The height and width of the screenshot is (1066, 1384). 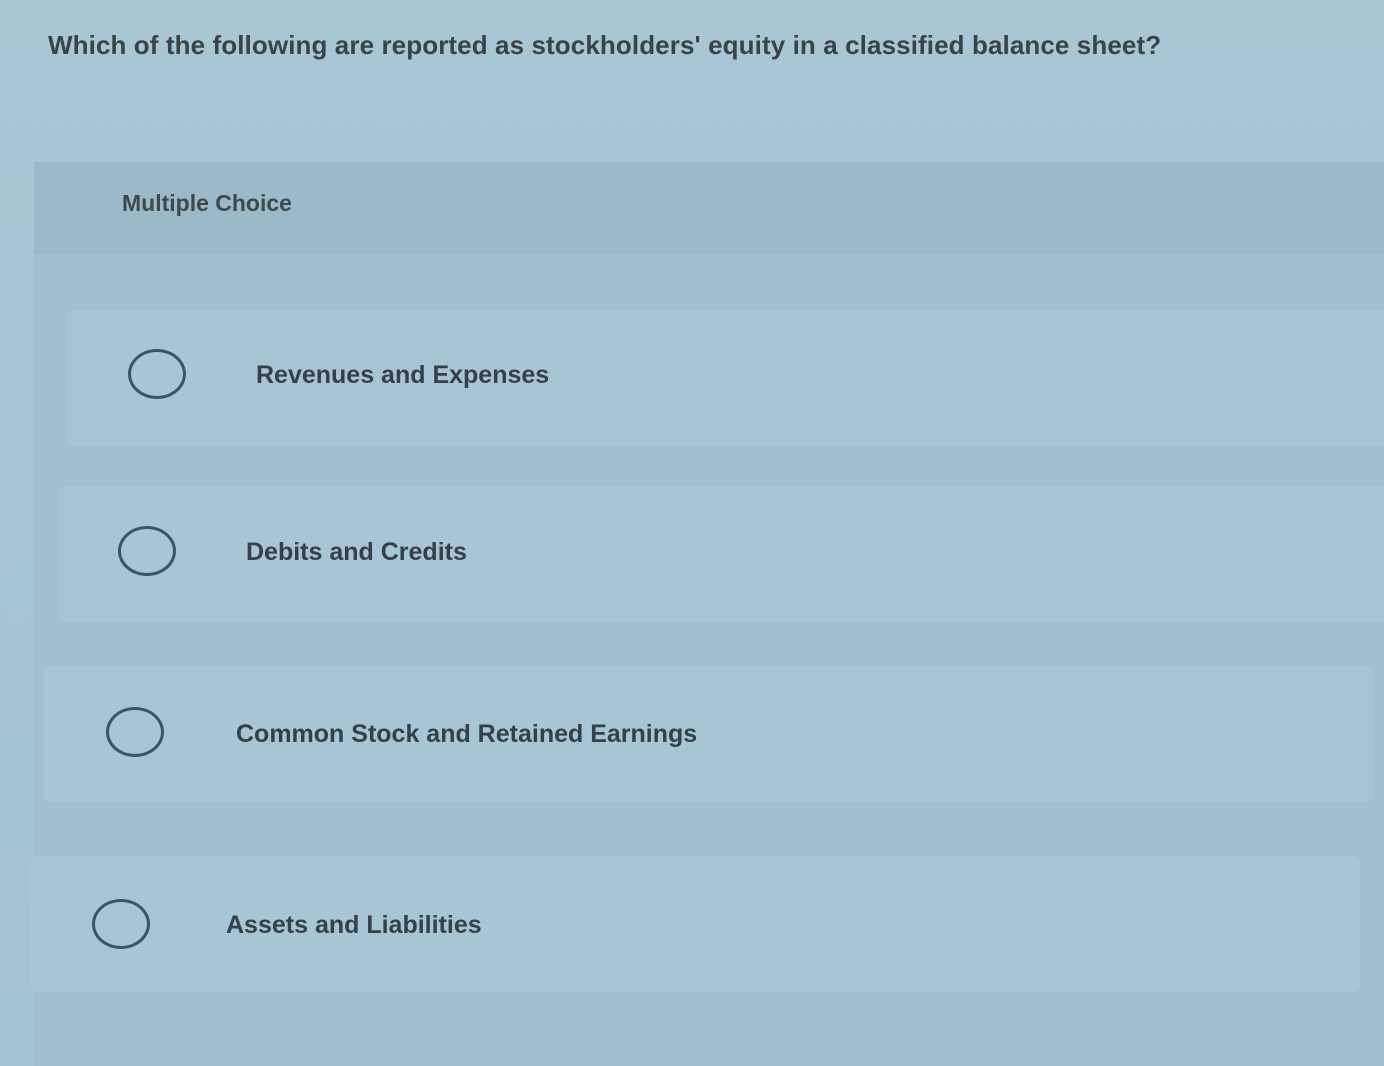 I want to click on answer-option-label: Debits and Credits, so click(x=356, y=552).